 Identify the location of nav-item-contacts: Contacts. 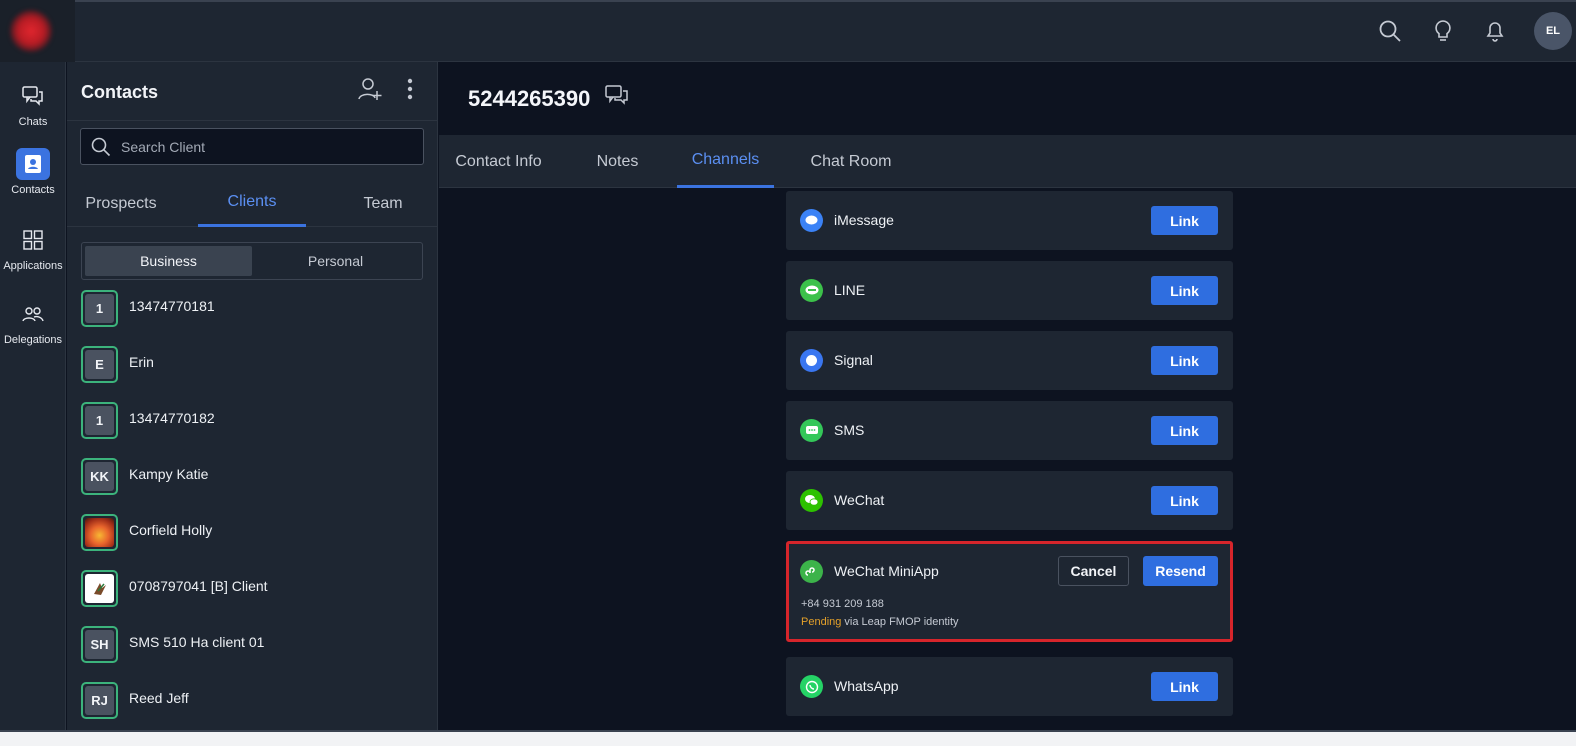
(33, 172).